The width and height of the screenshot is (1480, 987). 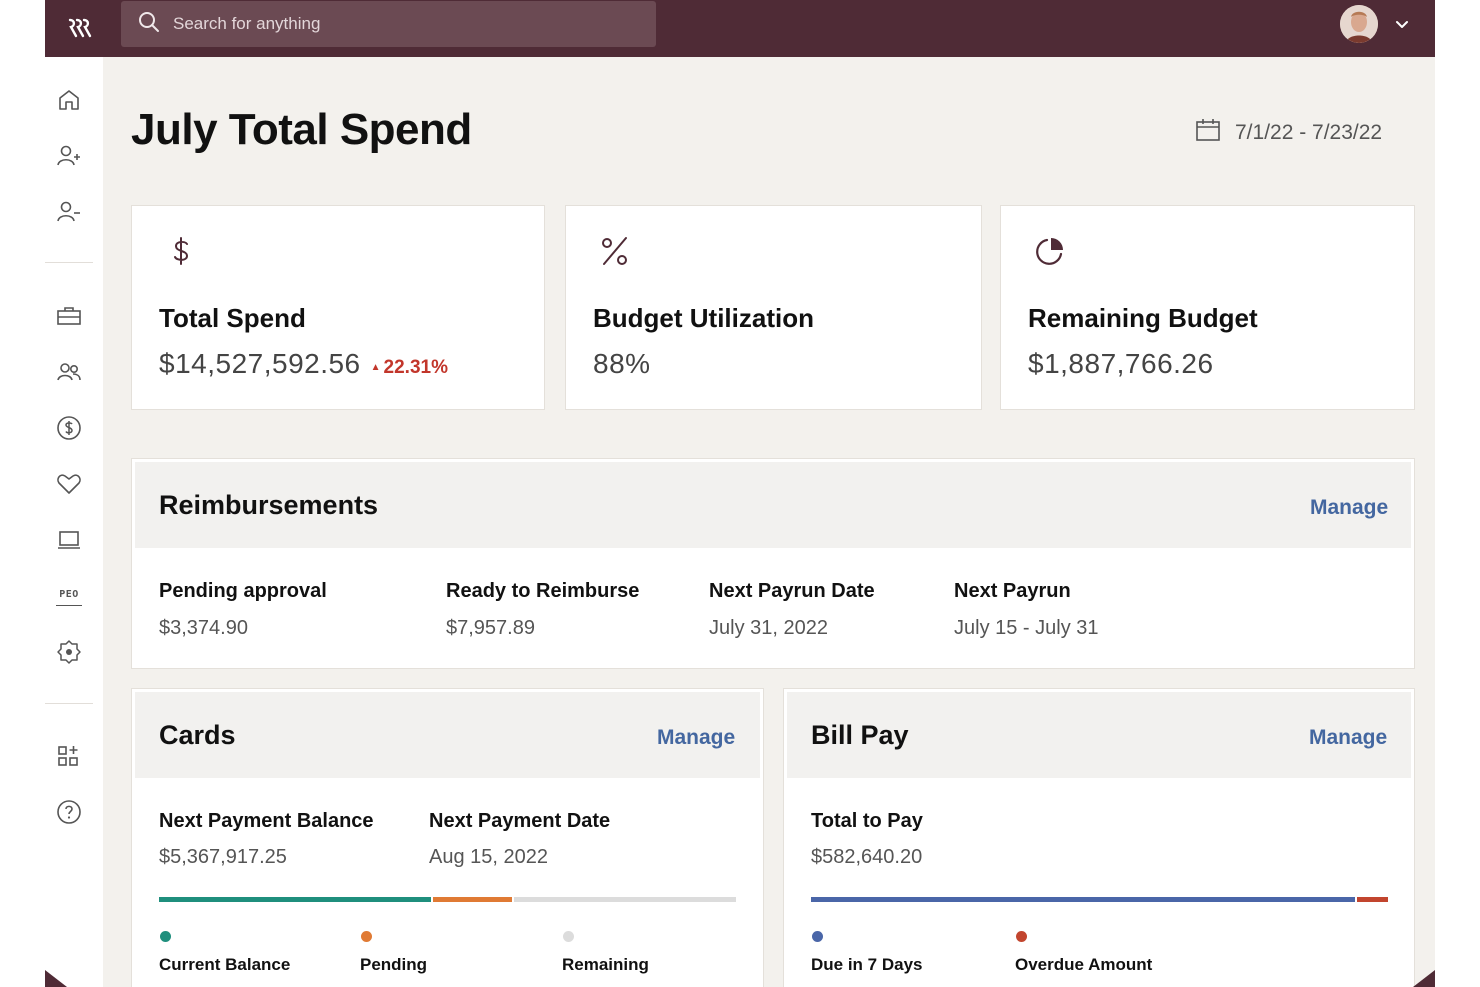 I want to click on bill-pay-bar, so click(x=1099, y=899).